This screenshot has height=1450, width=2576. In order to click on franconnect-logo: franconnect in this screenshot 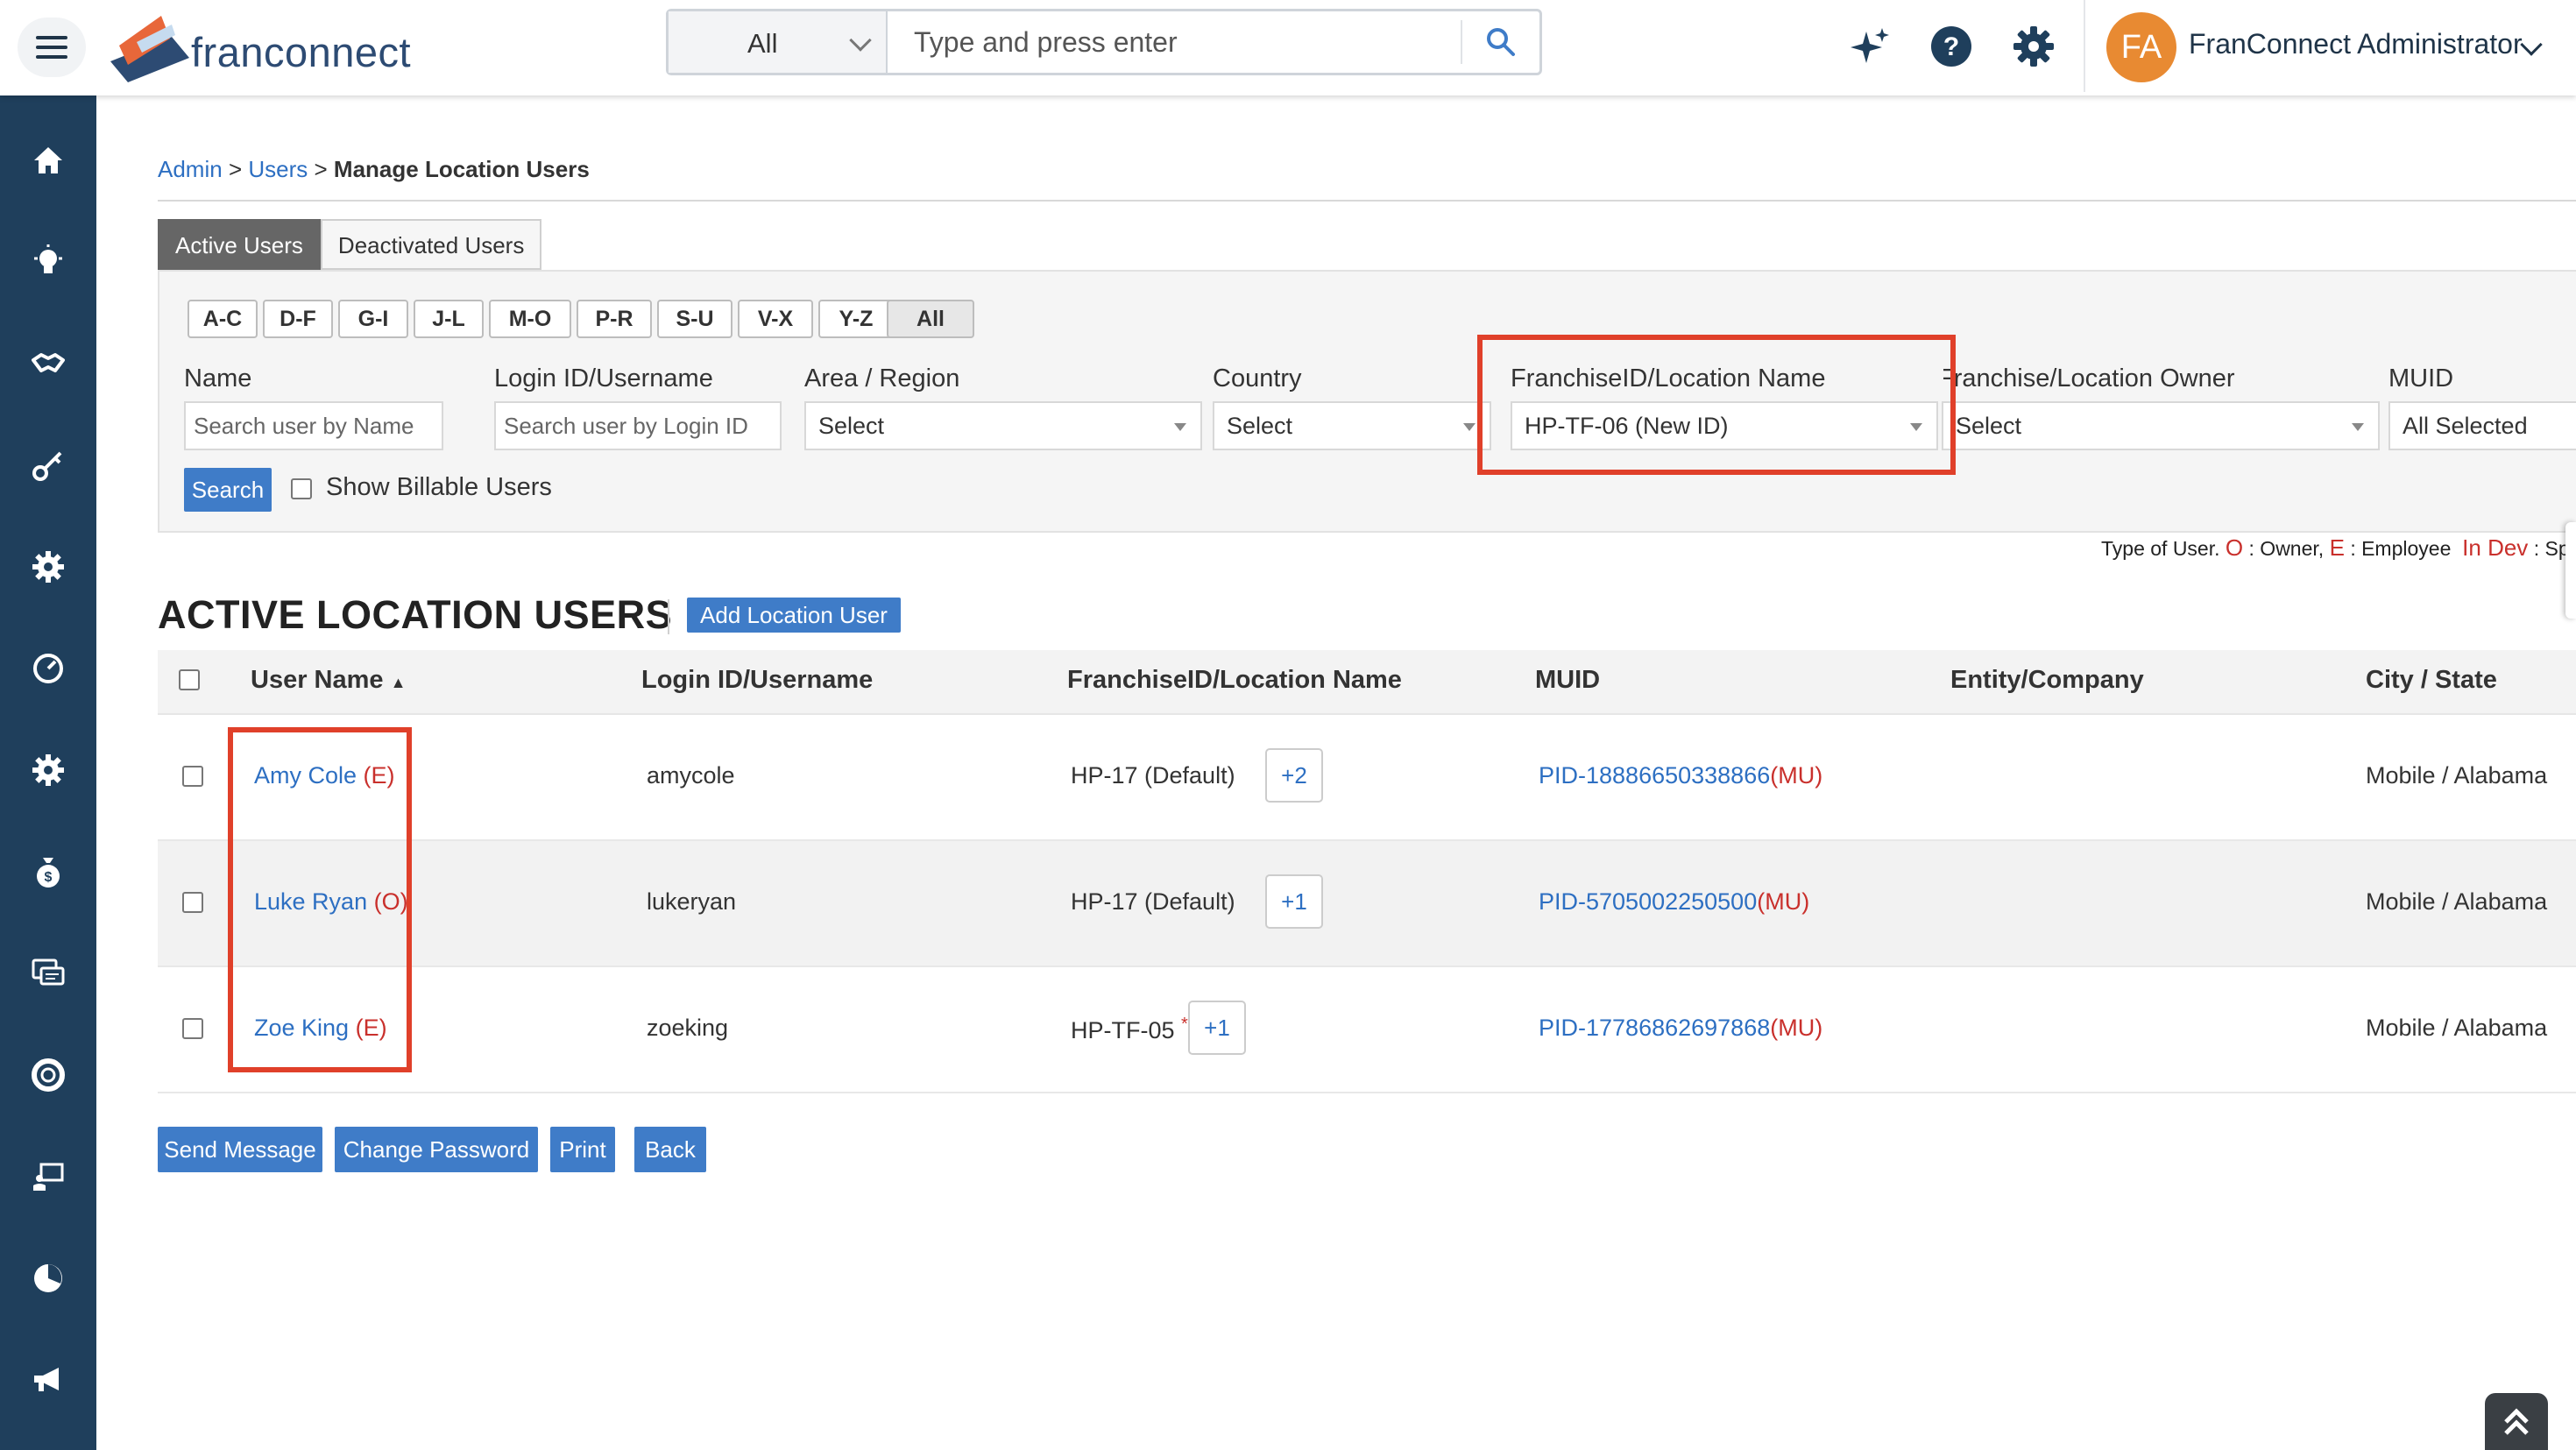, I will do `click(263, 48)`.